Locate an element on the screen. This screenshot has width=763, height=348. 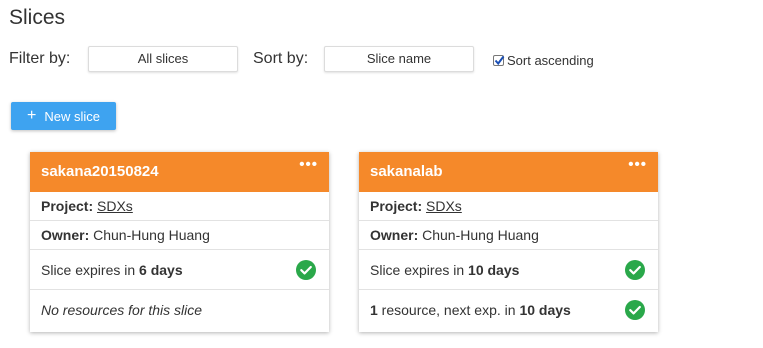
expiry-row: Slice expires in 6 days is located at coordinates (179, 269).